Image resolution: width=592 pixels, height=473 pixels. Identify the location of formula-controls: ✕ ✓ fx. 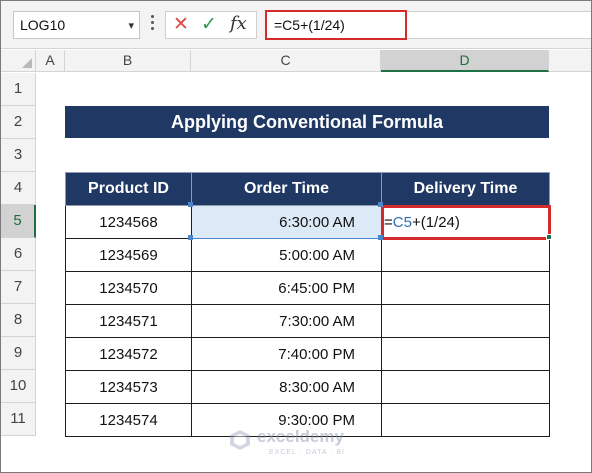
(211, 25).